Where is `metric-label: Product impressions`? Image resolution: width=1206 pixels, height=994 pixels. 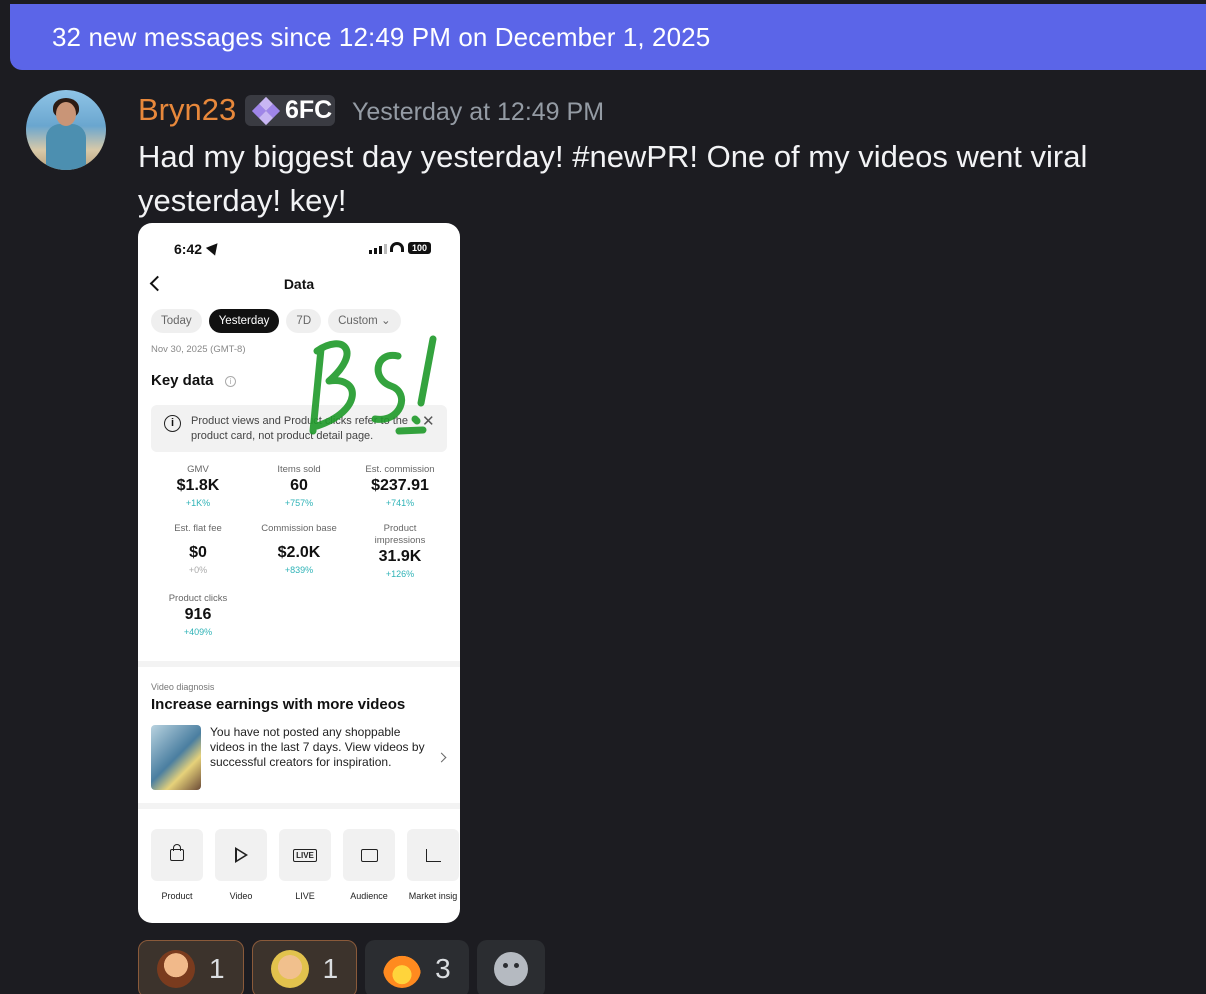 metric-label: Product impressions is located at coordinates (400, 534).